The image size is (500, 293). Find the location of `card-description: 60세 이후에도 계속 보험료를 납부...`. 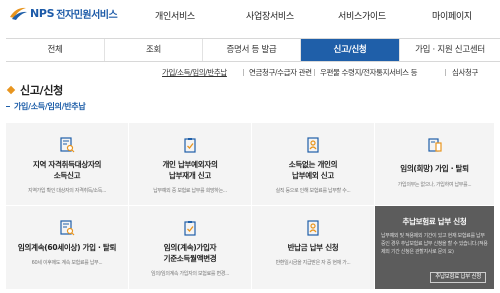

card-description: 60세 이후에도 계속 보험료를 납부... is located at coordinates (67, 263).